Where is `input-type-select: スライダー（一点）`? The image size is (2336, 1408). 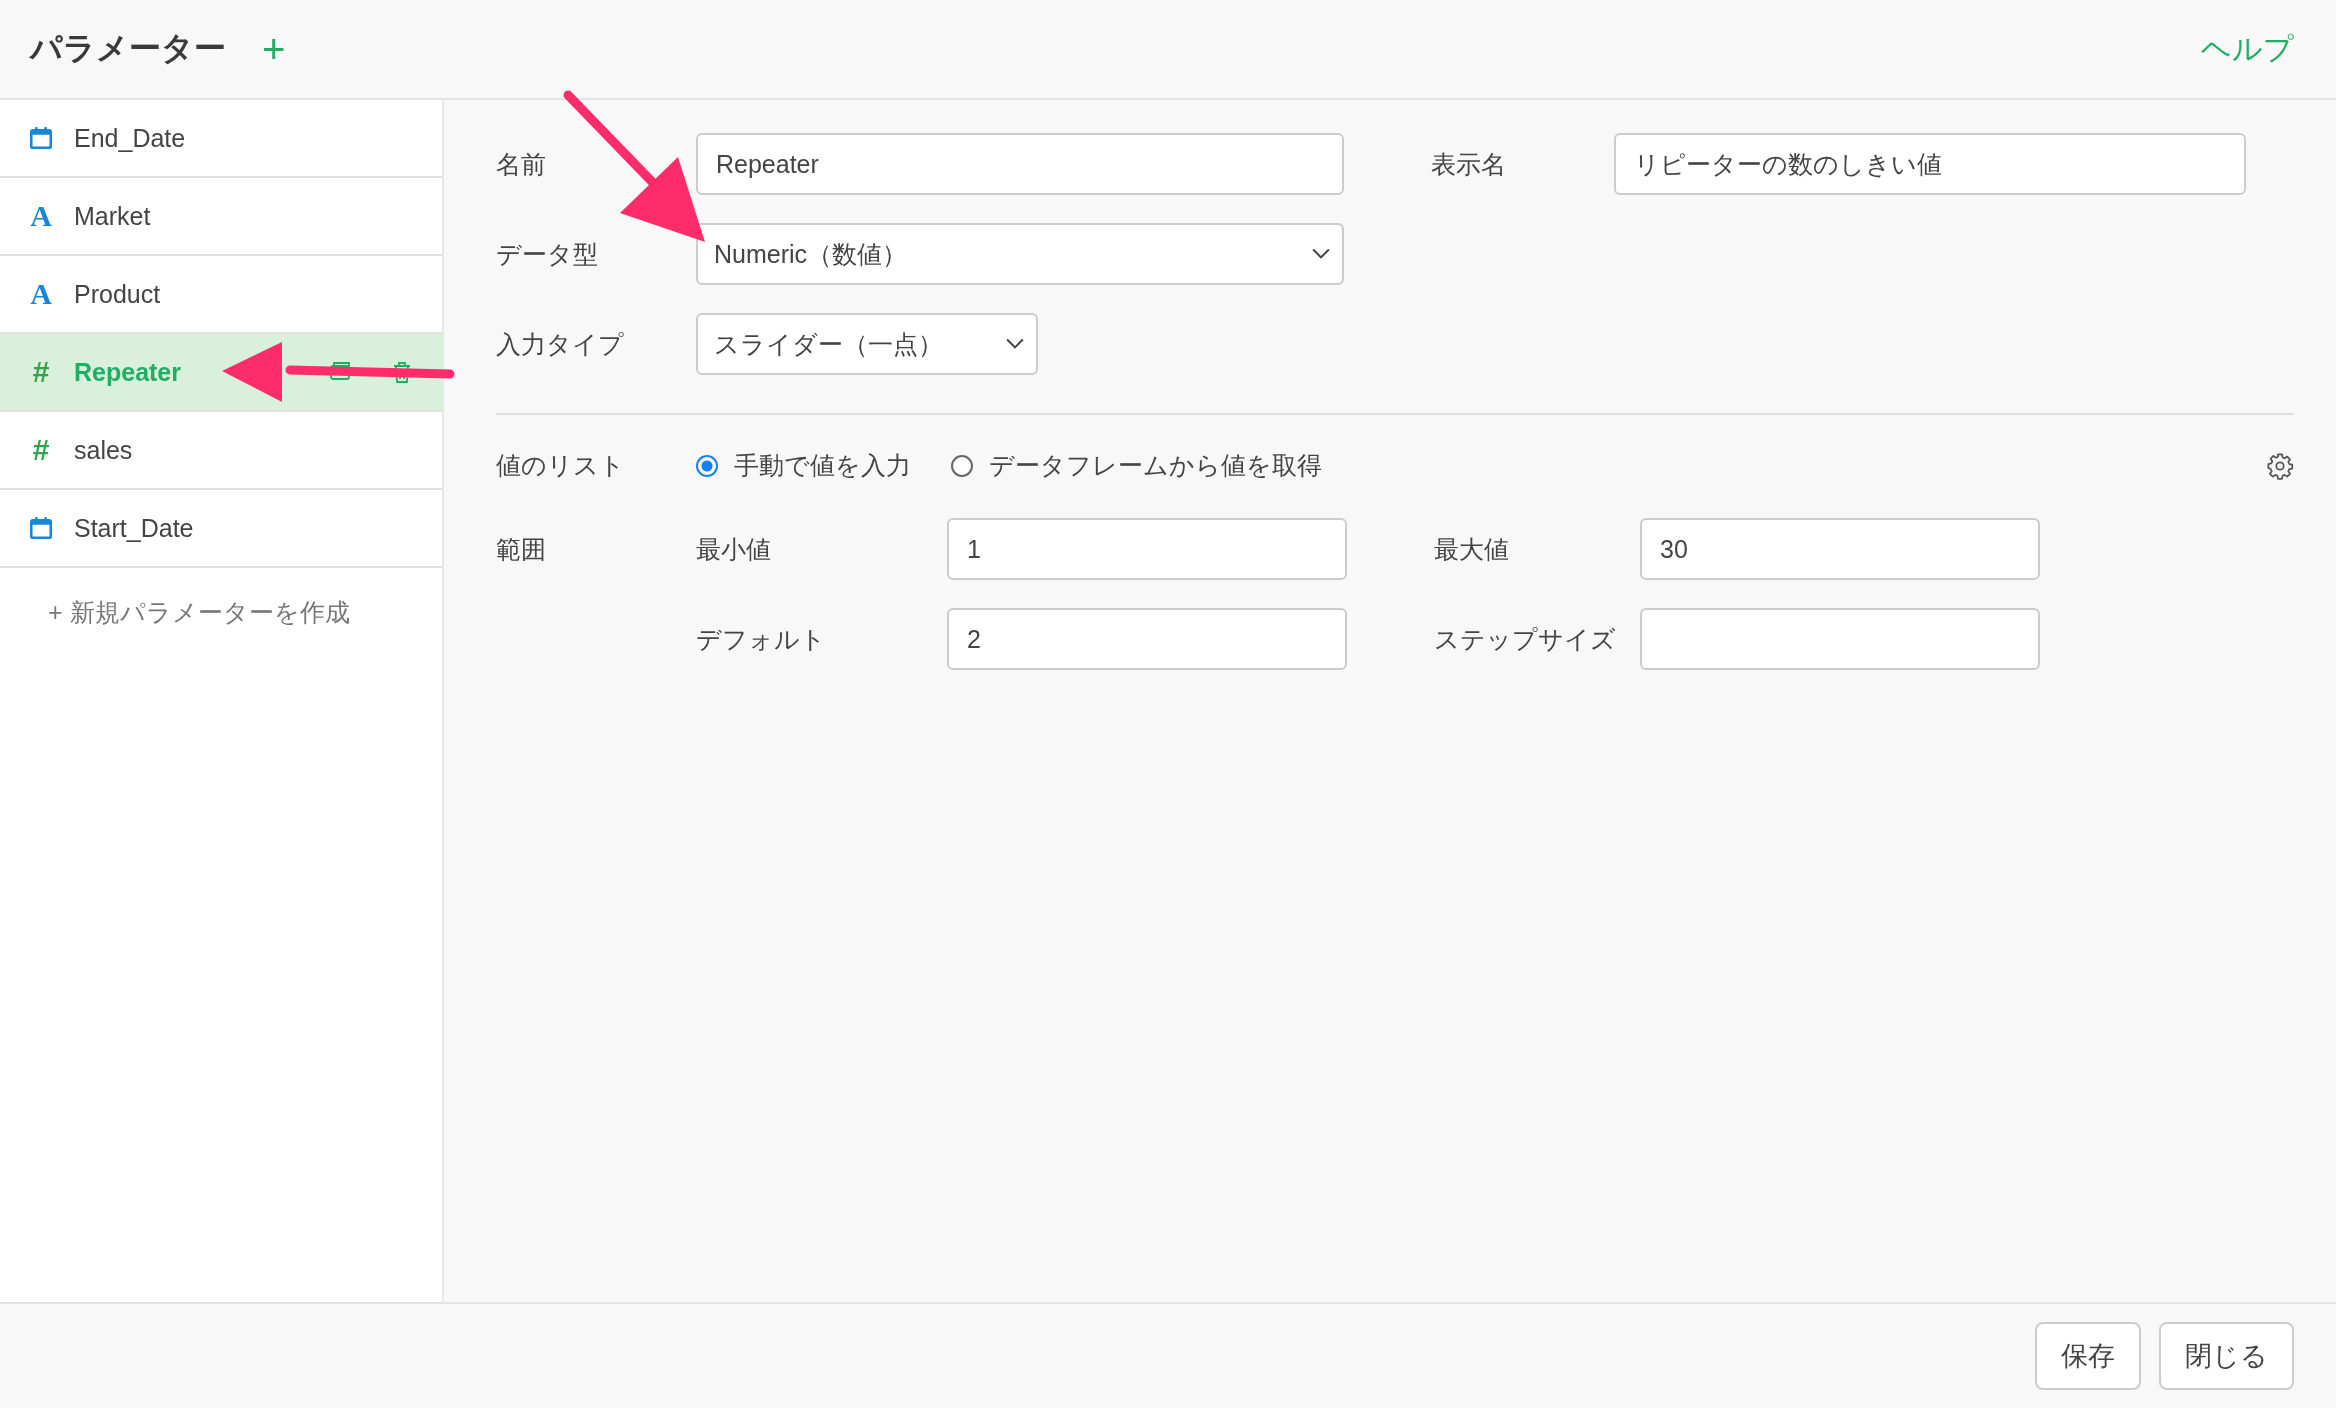
input-type-select: スライダー（一点） is located at coordinates (867, 344).